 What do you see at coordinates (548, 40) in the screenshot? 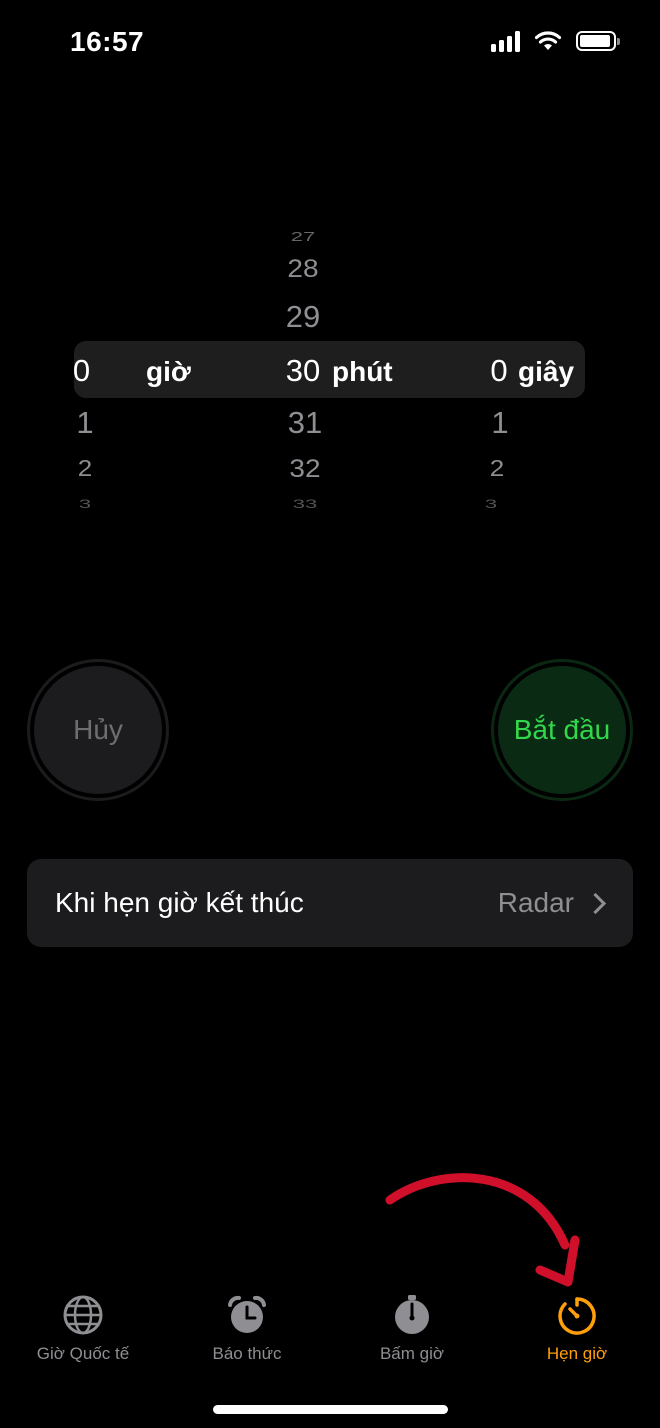
I see `wifi-icon` at bounding box center [548, 40].